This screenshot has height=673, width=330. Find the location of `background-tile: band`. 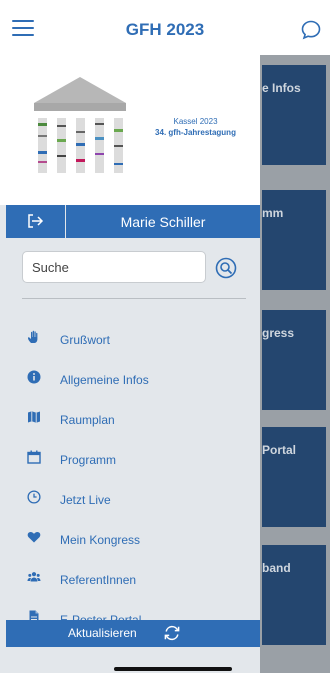

background-tile: band is located at coordinates (294, 595).